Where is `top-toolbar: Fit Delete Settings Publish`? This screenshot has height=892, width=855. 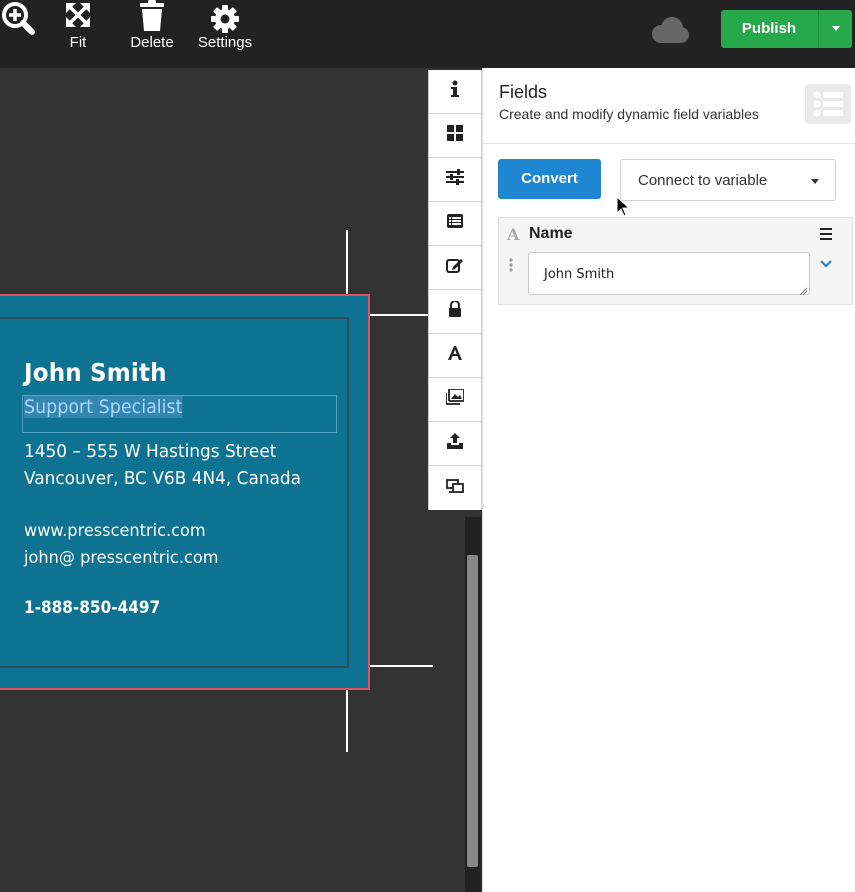
top-toolbar: Fit Delete Settings Publish is located at coordinates (427, 34).